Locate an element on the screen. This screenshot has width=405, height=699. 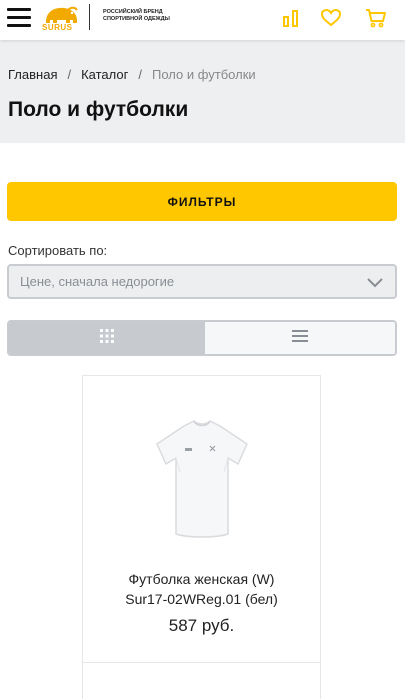
product-name-line-2: Sur17-02WReg.01 (бел) is located at coordinates (201, 599).